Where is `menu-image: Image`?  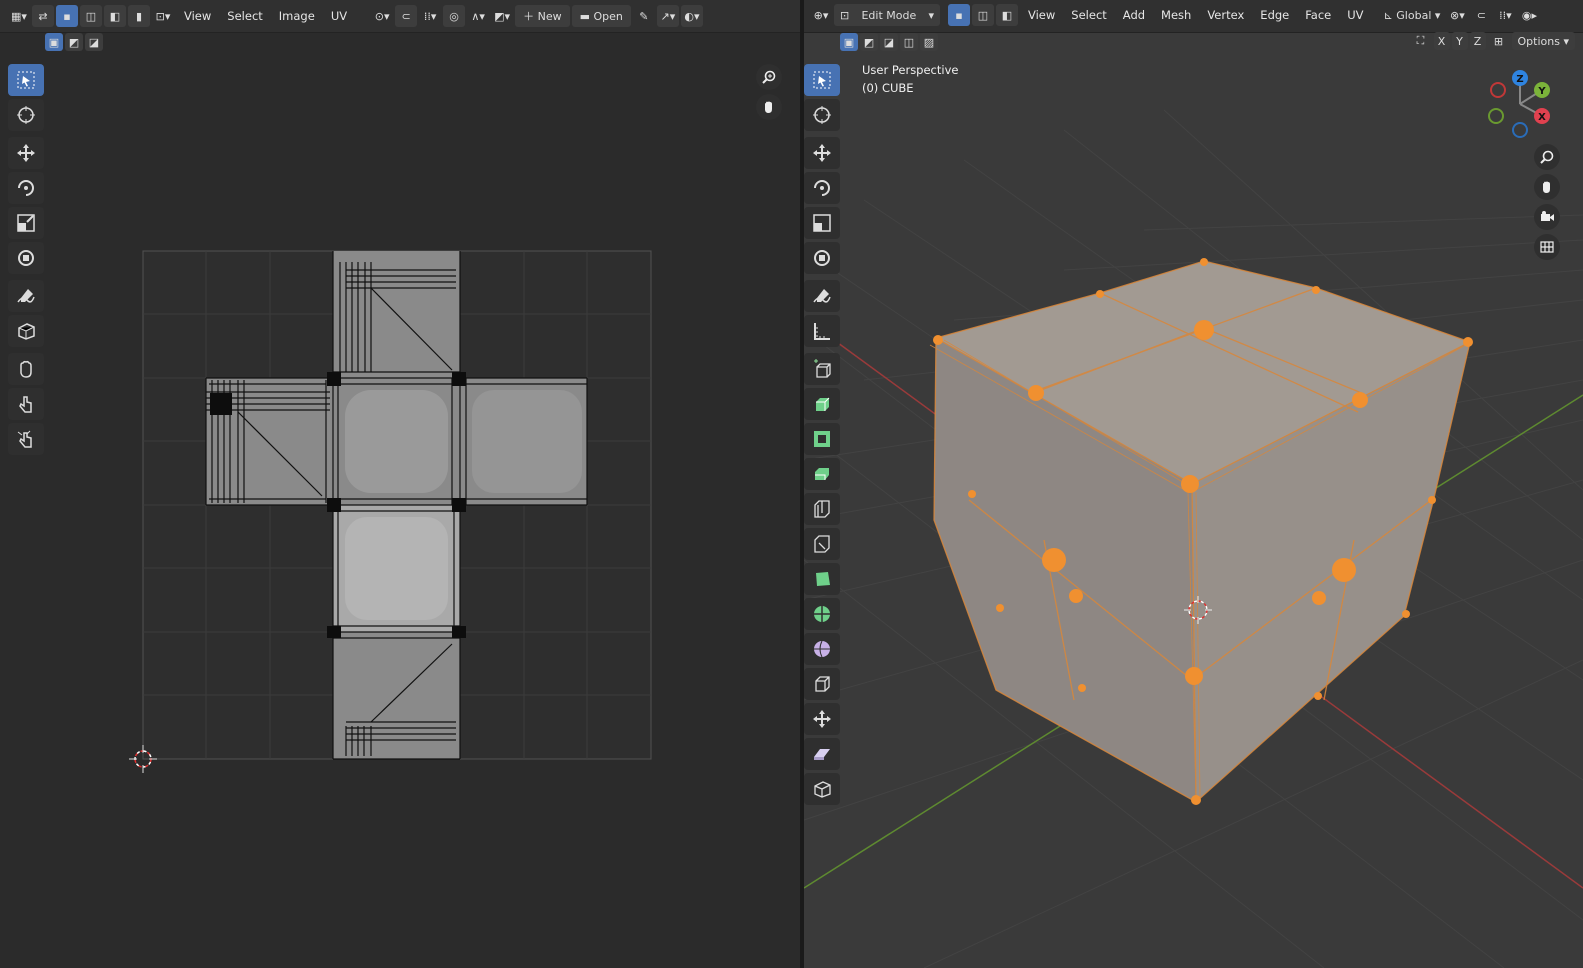
menu-image: Image is located at coordinates (297, 16).